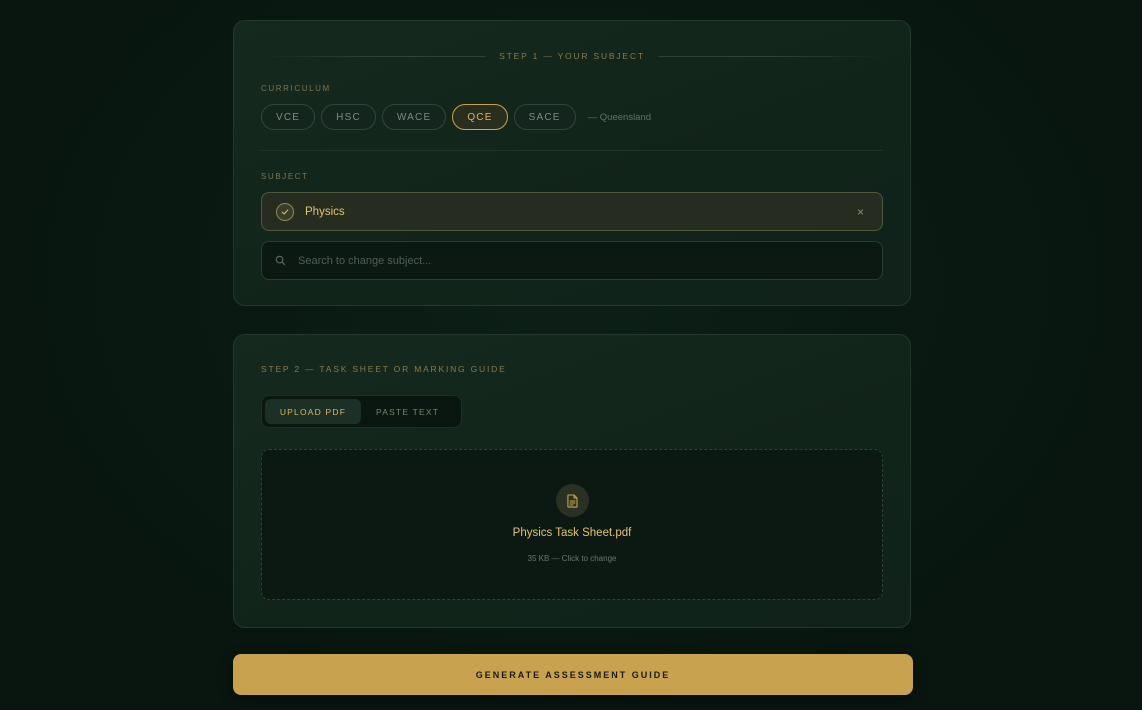 This screenshot has height=710, width=1142. I want to click on step1-heading-row: STEP 1 — YOUR SUBJECT, so click(572, 56).